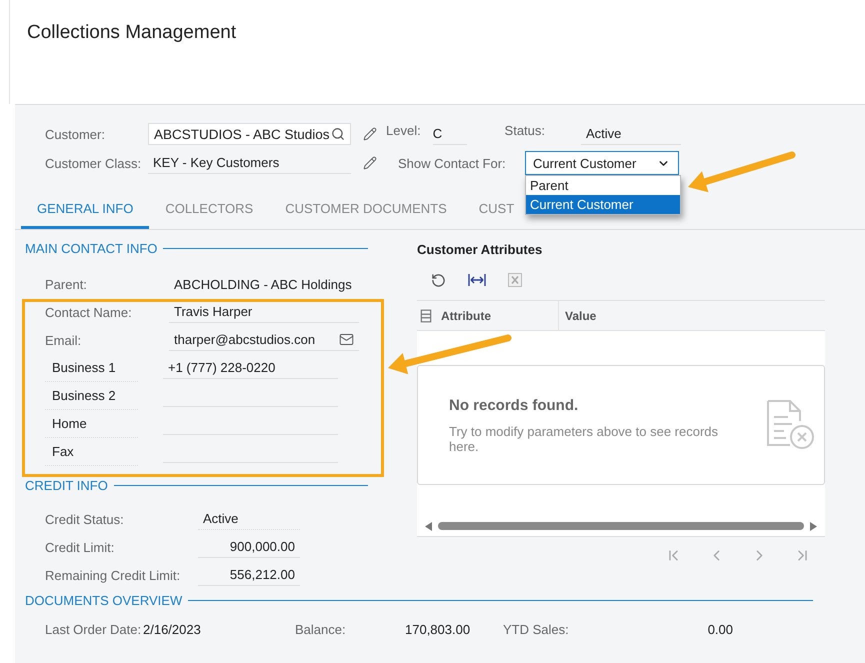  I want to click on amount-value: 900,000.00, so click(249, 547).